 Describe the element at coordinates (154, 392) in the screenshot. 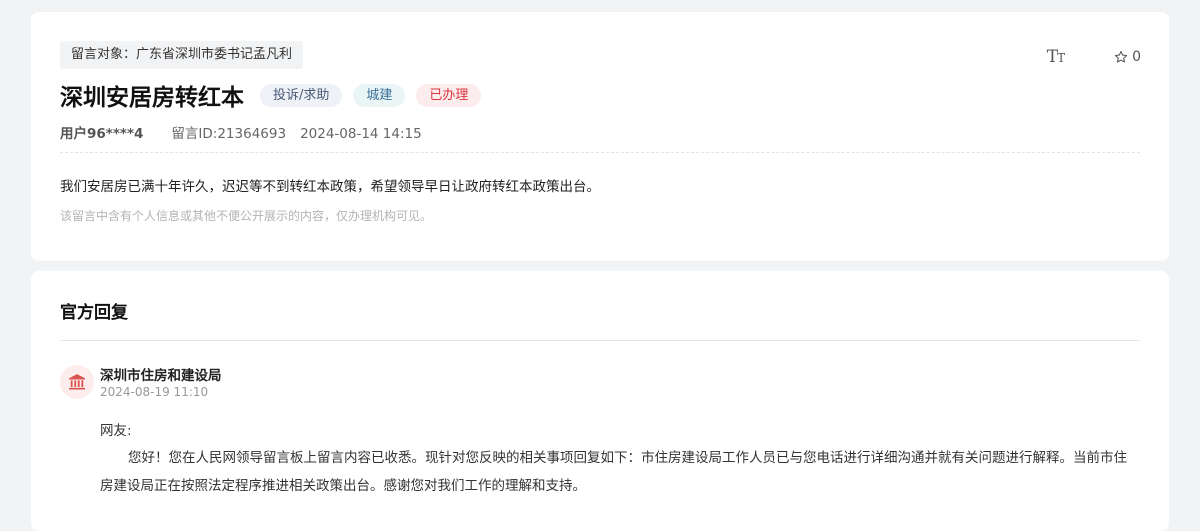

I see `reply-date: 2024-08-19 11:10` at that location.